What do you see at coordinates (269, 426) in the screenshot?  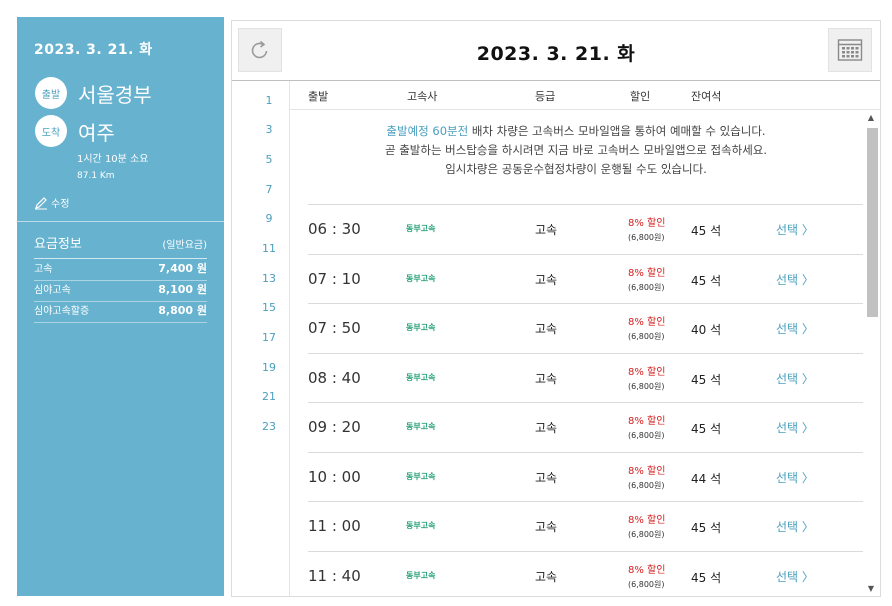 I see `hour-link: 23` at bounding box center [269, 426].